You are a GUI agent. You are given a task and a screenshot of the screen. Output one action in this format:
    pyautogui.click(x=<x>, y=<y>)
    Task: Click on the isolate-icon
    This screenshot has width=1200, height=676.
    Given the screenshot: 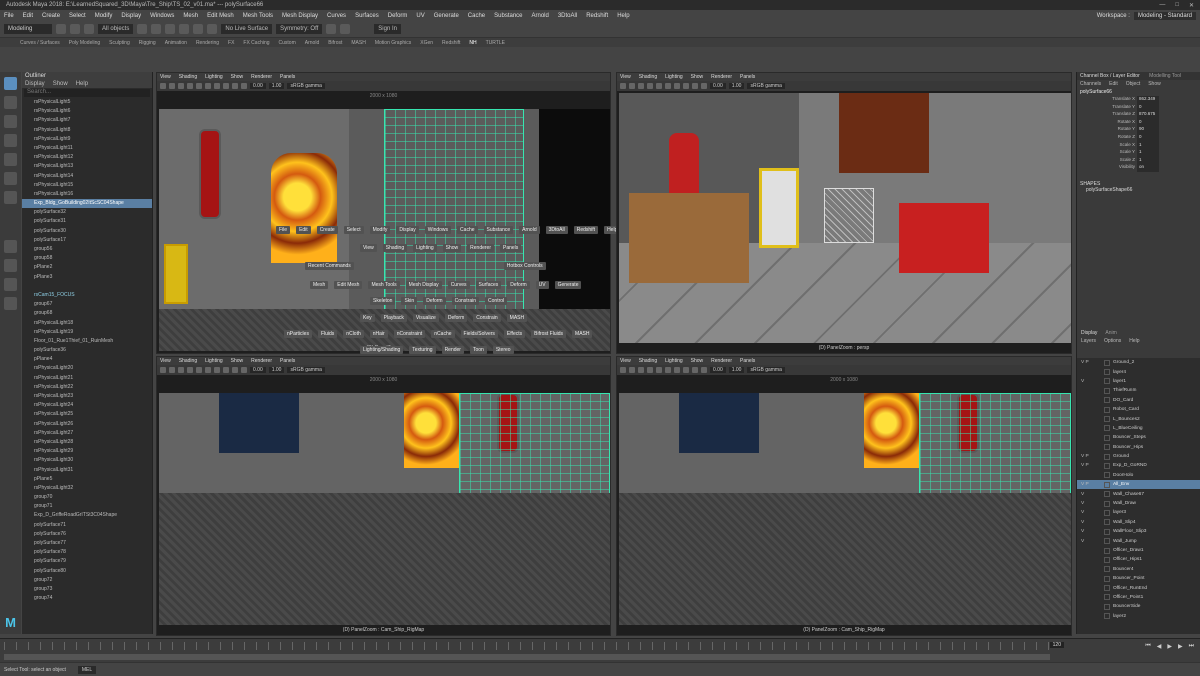 What is the action you would take?
    pyautogui.click(x=226, y=86)
    